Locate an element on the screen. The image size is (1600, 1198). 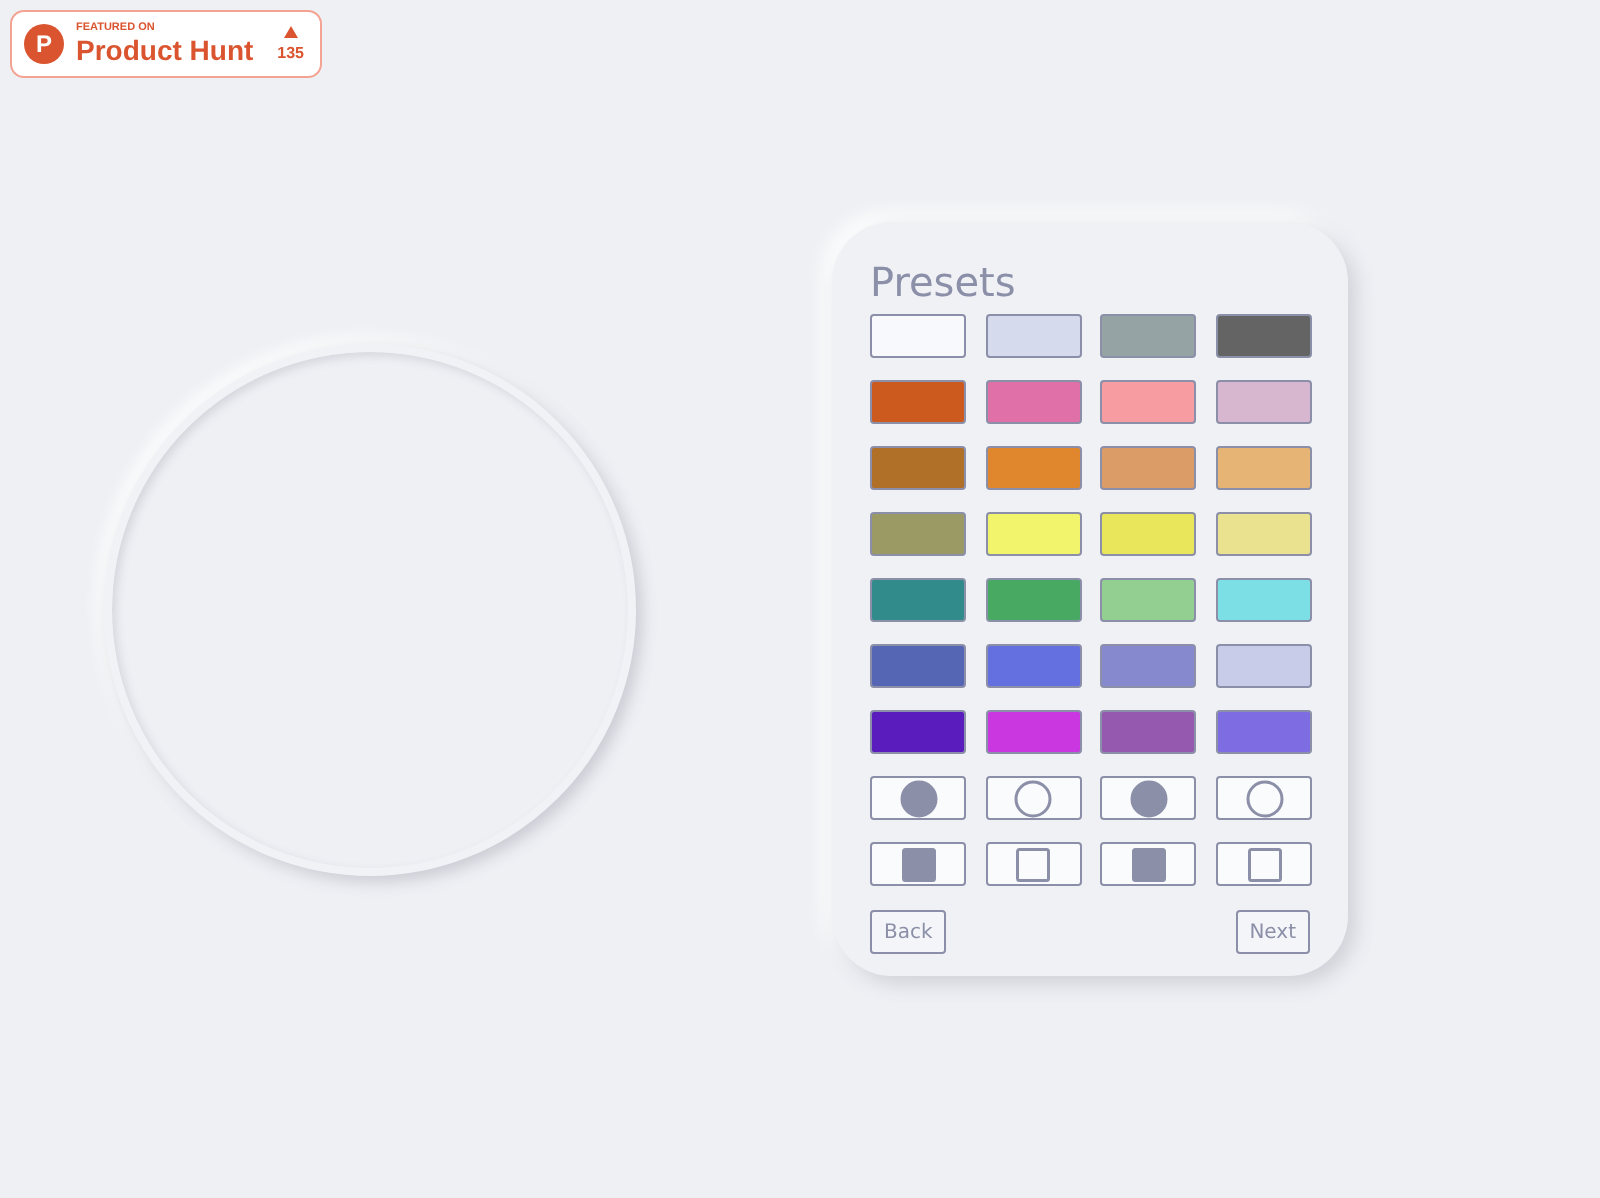
upvote-icon is located at coordinates (290, 32).